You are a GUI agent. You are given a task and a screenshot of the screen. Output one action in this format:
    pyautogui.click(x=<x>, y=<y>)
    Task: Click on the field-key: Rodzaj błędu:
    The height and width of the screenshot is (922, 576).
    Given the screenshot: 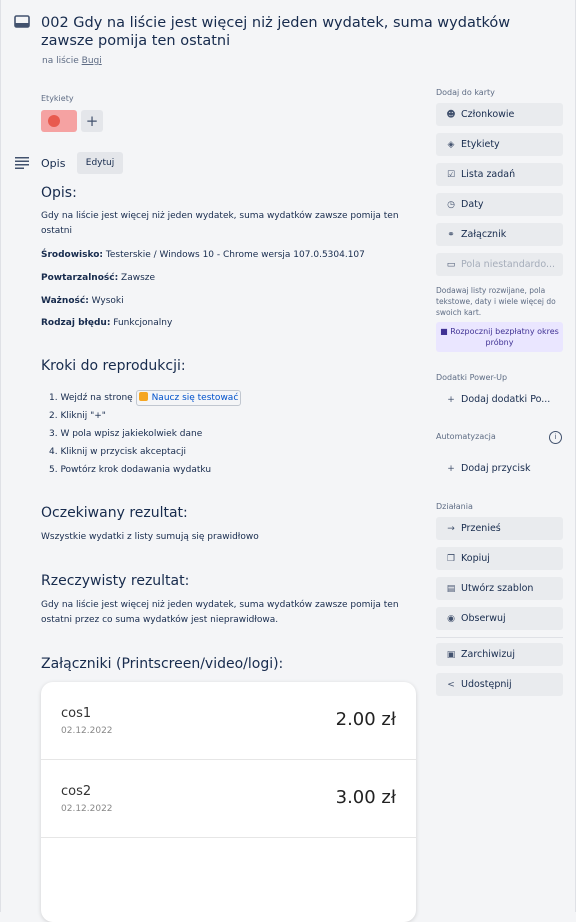 What is the action you would take?
    pyautogui.click(x=76, y=323)
    